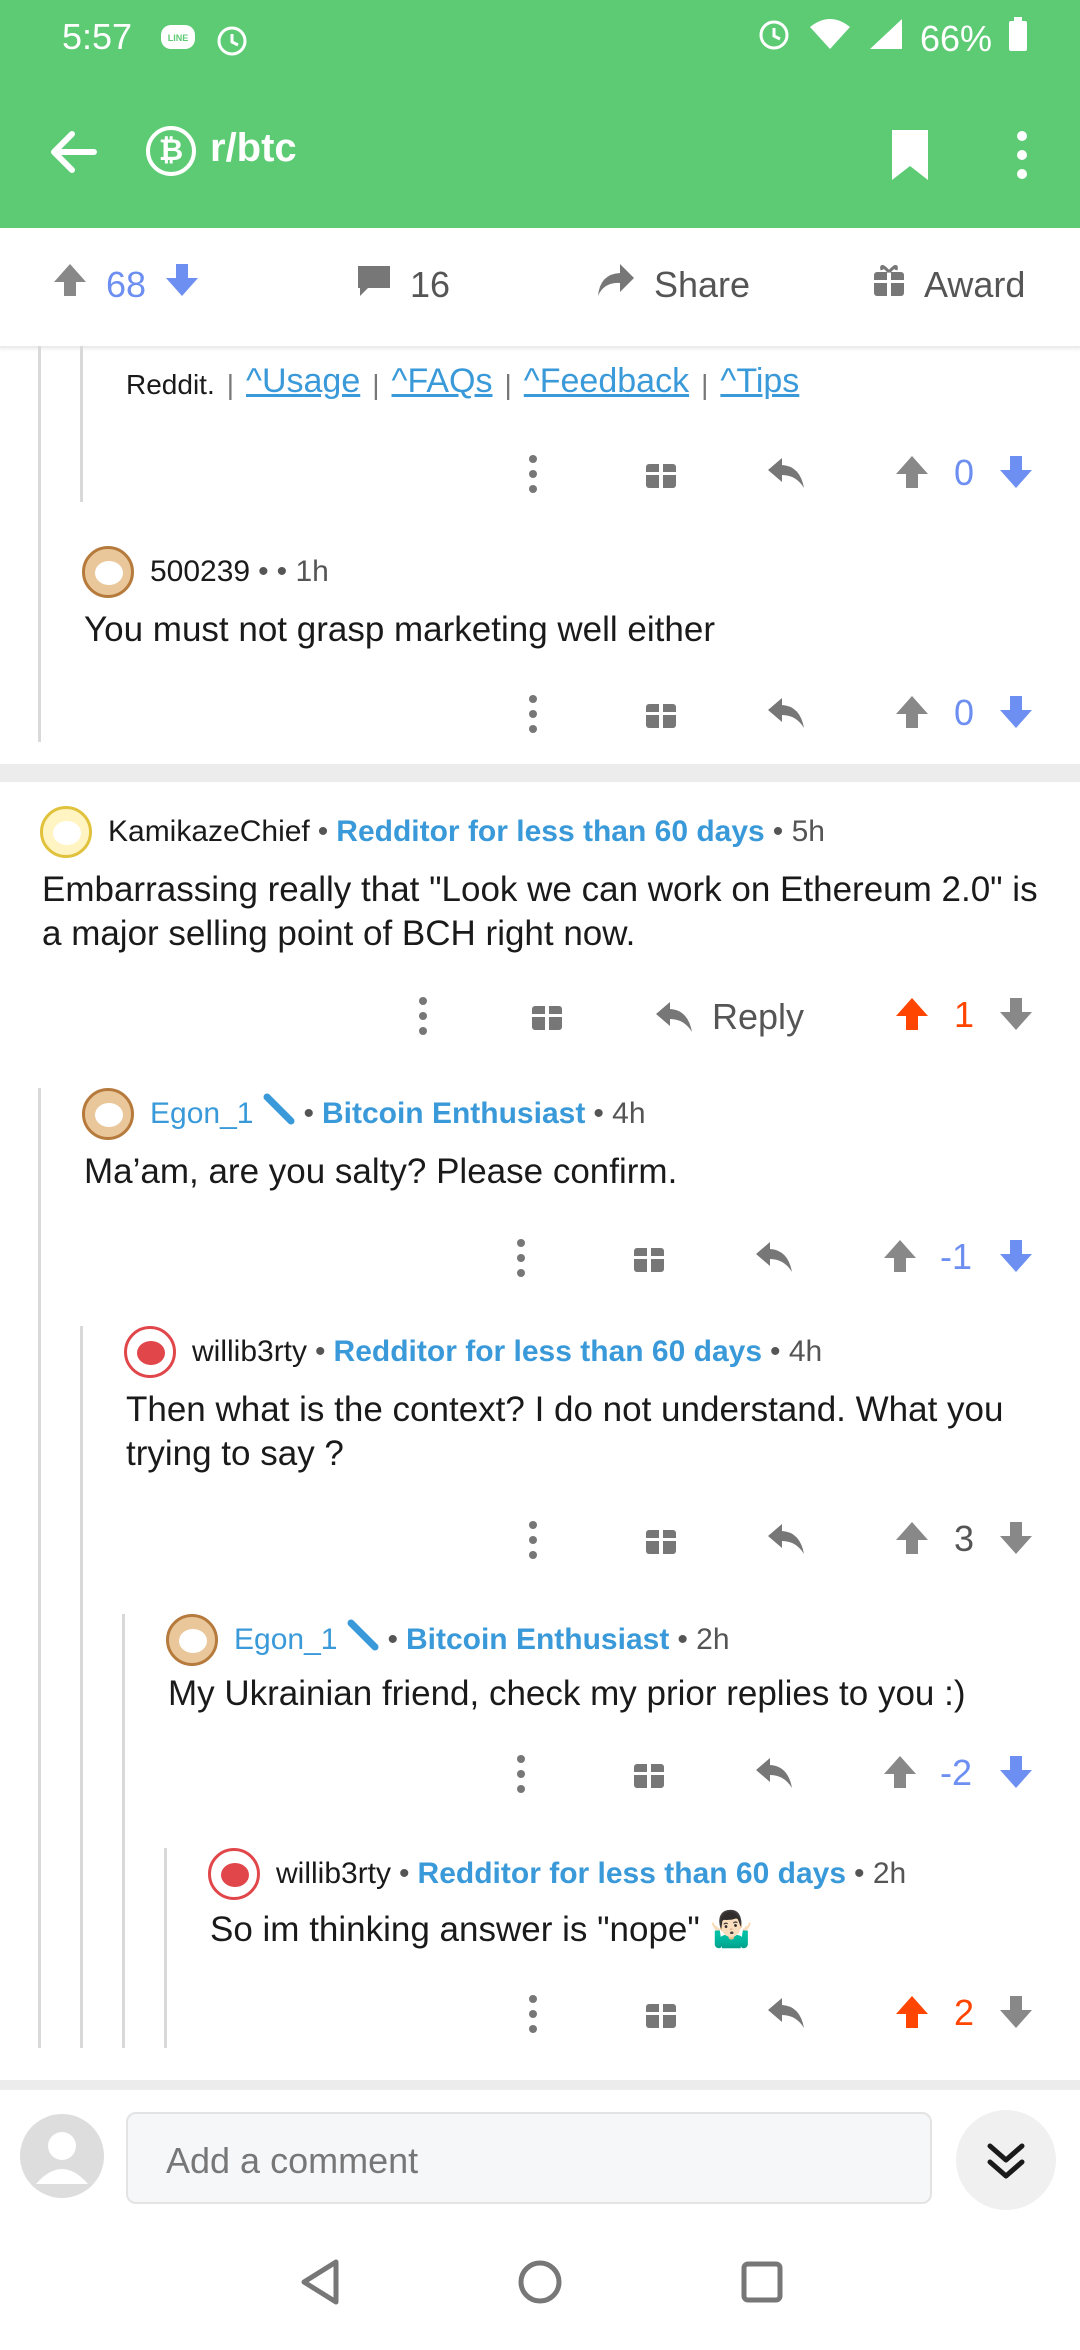 This screenshot has height=2350, width=1080. I want to click on nav-back-icon, so click(320, 2284).